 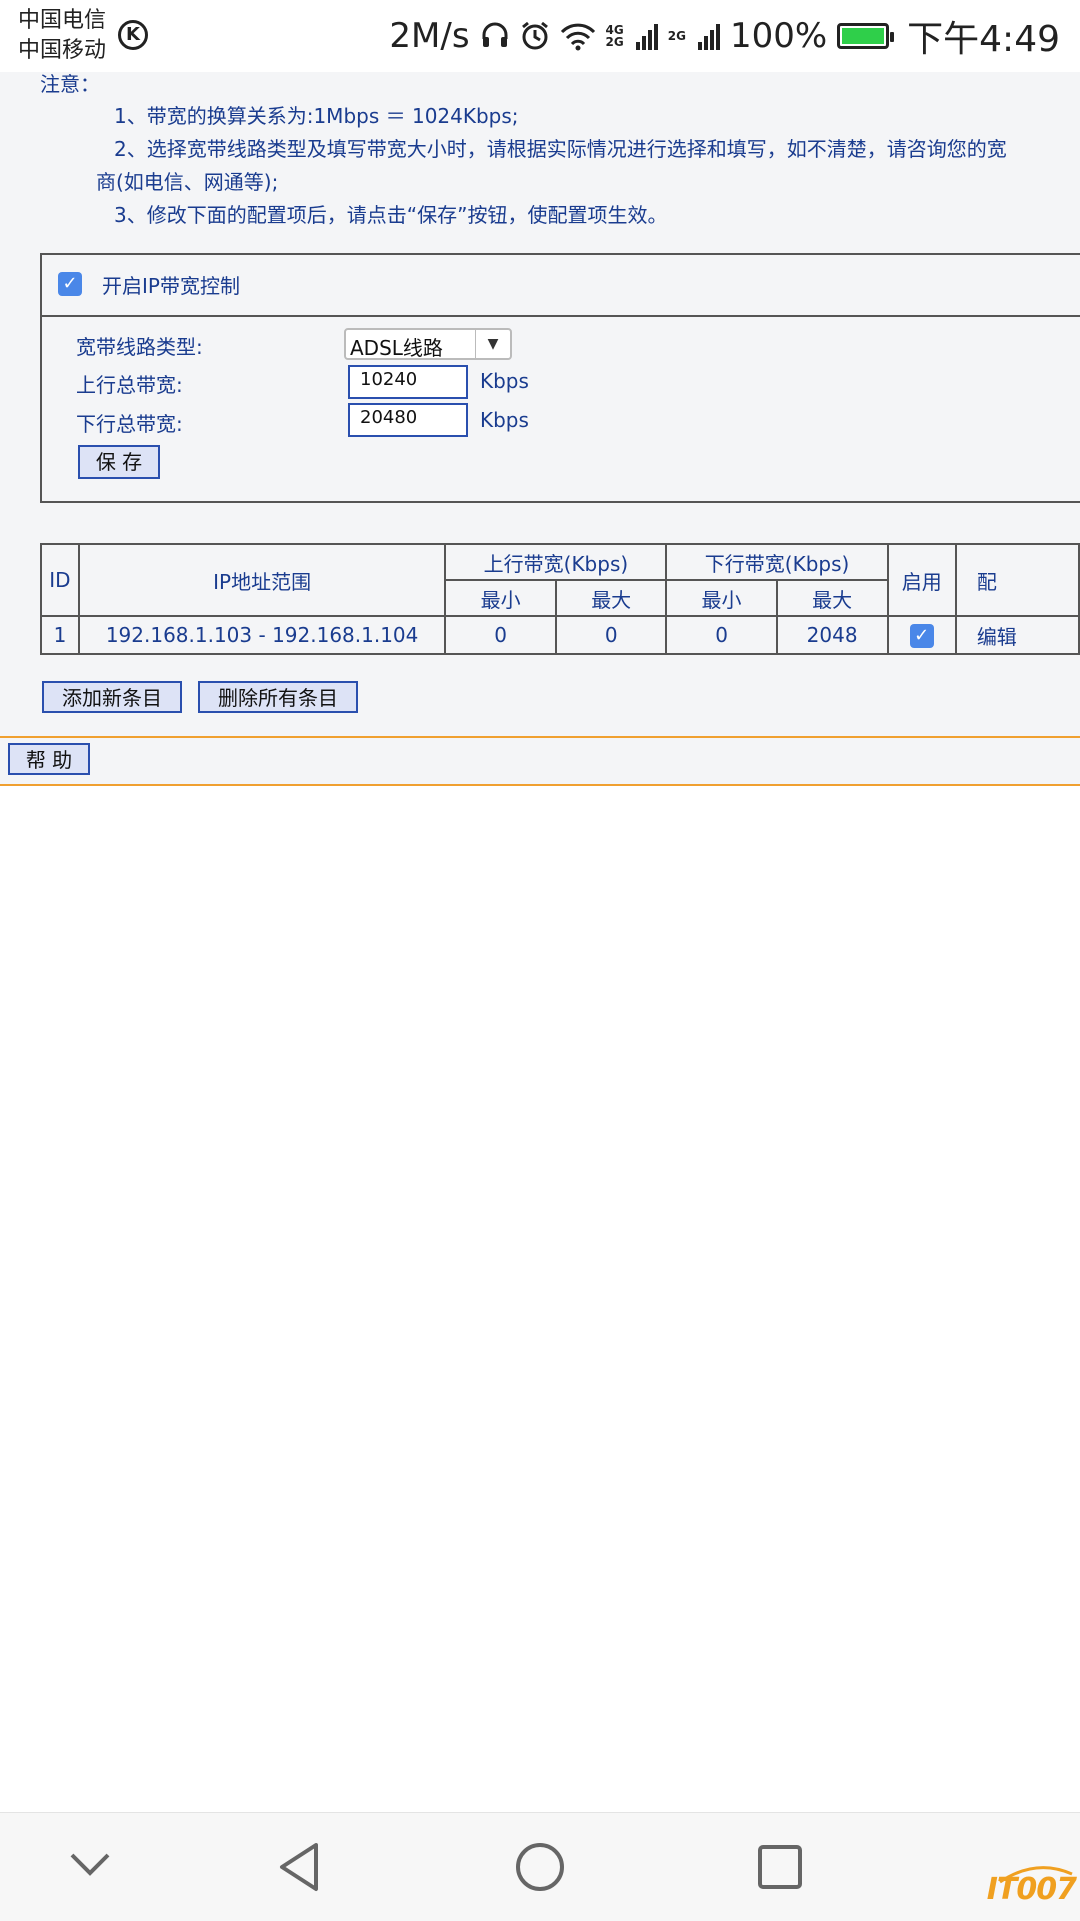 I want to click on row-upload-min: 0, so click(x=500, y=635).